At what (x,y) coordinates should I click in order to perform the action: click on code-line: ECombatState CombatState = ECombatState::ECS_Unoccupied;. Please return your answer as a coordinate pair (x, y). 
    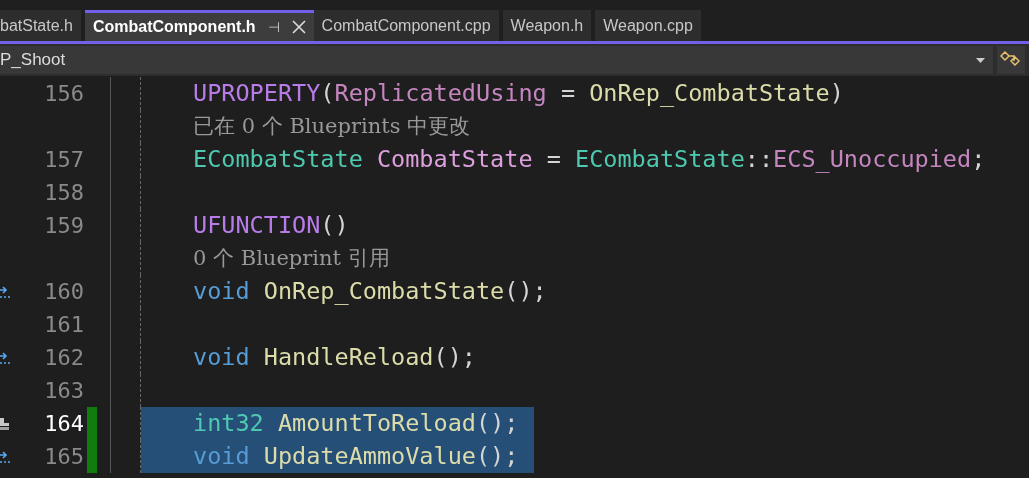
    Looking at the image, I should click on (589, 159).